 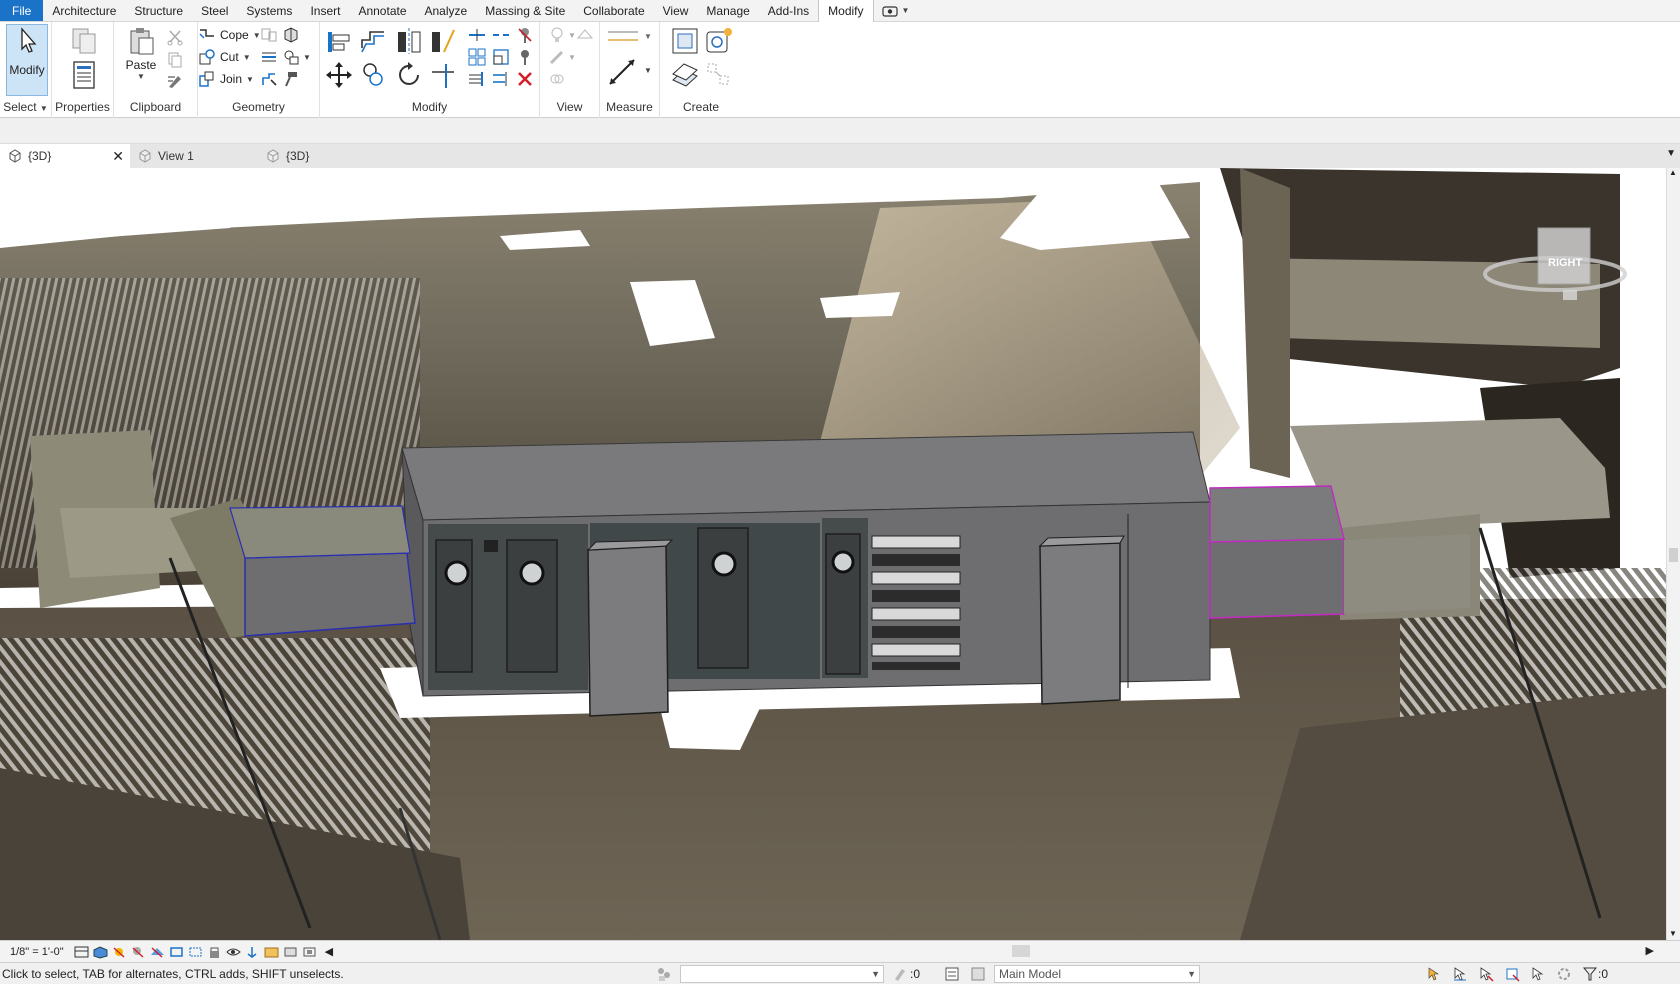 What do you see at coordinates (525, 57) in the screenshot?
I see `pin-icon` at bounding box center [525, 57].